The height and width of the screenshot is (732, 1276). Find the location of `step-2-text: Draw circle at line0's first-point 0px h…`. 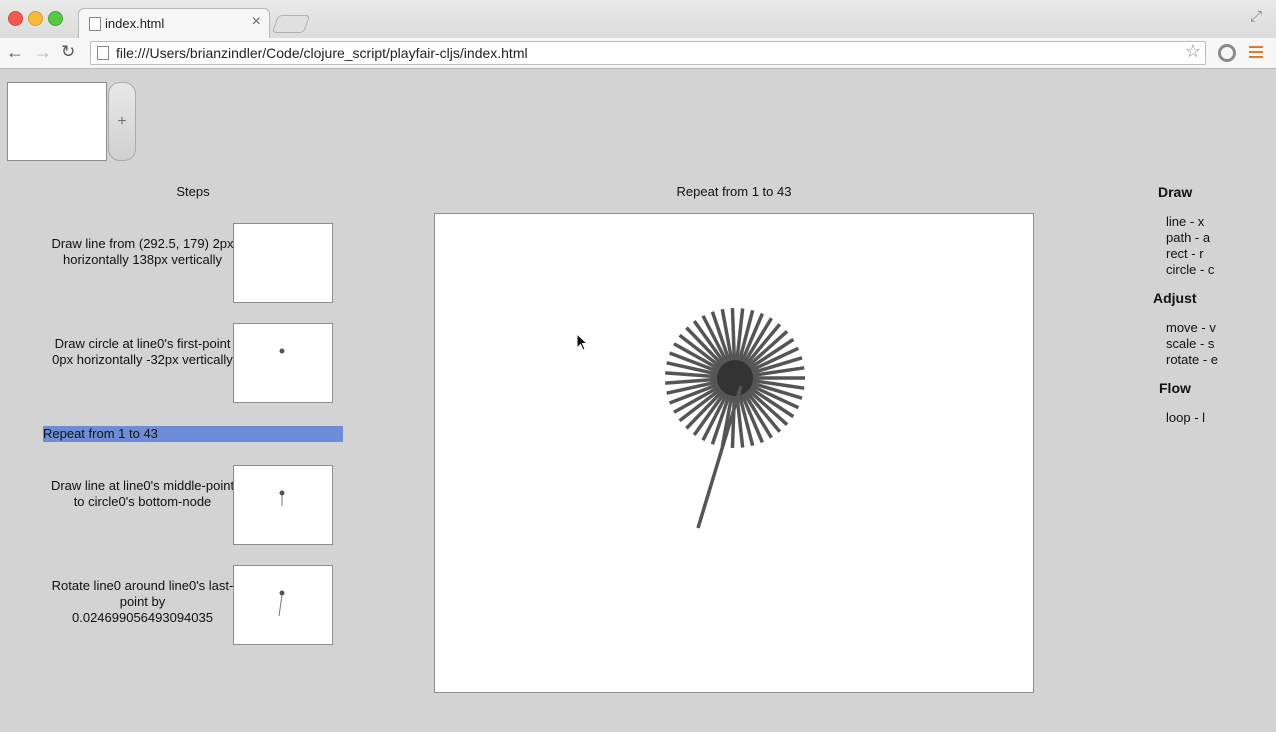

step-2-text: Draw circle at line0's first-point 0px h… is located at coordinates (142, 352).